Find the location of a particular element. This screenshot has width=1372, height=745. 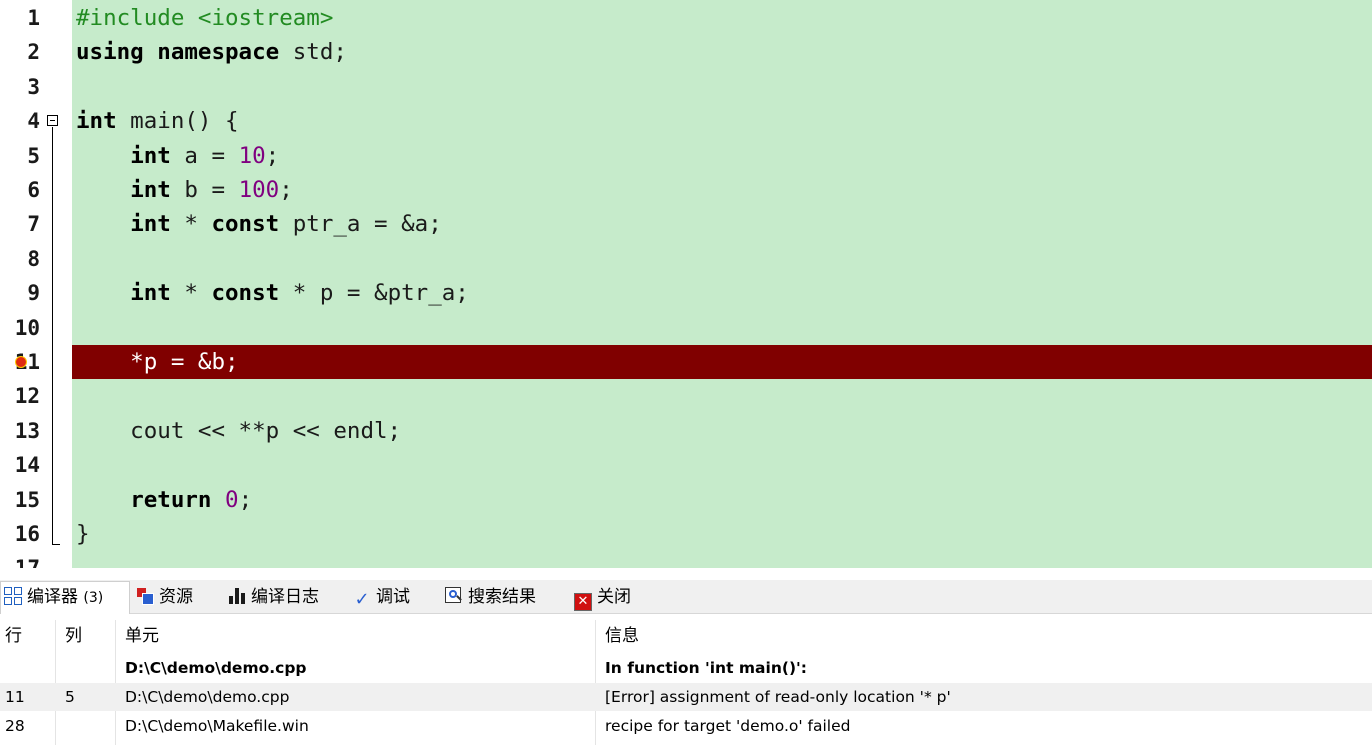

table-header-row: 行 列 单元 信息 is located at coordinates (686, 636).